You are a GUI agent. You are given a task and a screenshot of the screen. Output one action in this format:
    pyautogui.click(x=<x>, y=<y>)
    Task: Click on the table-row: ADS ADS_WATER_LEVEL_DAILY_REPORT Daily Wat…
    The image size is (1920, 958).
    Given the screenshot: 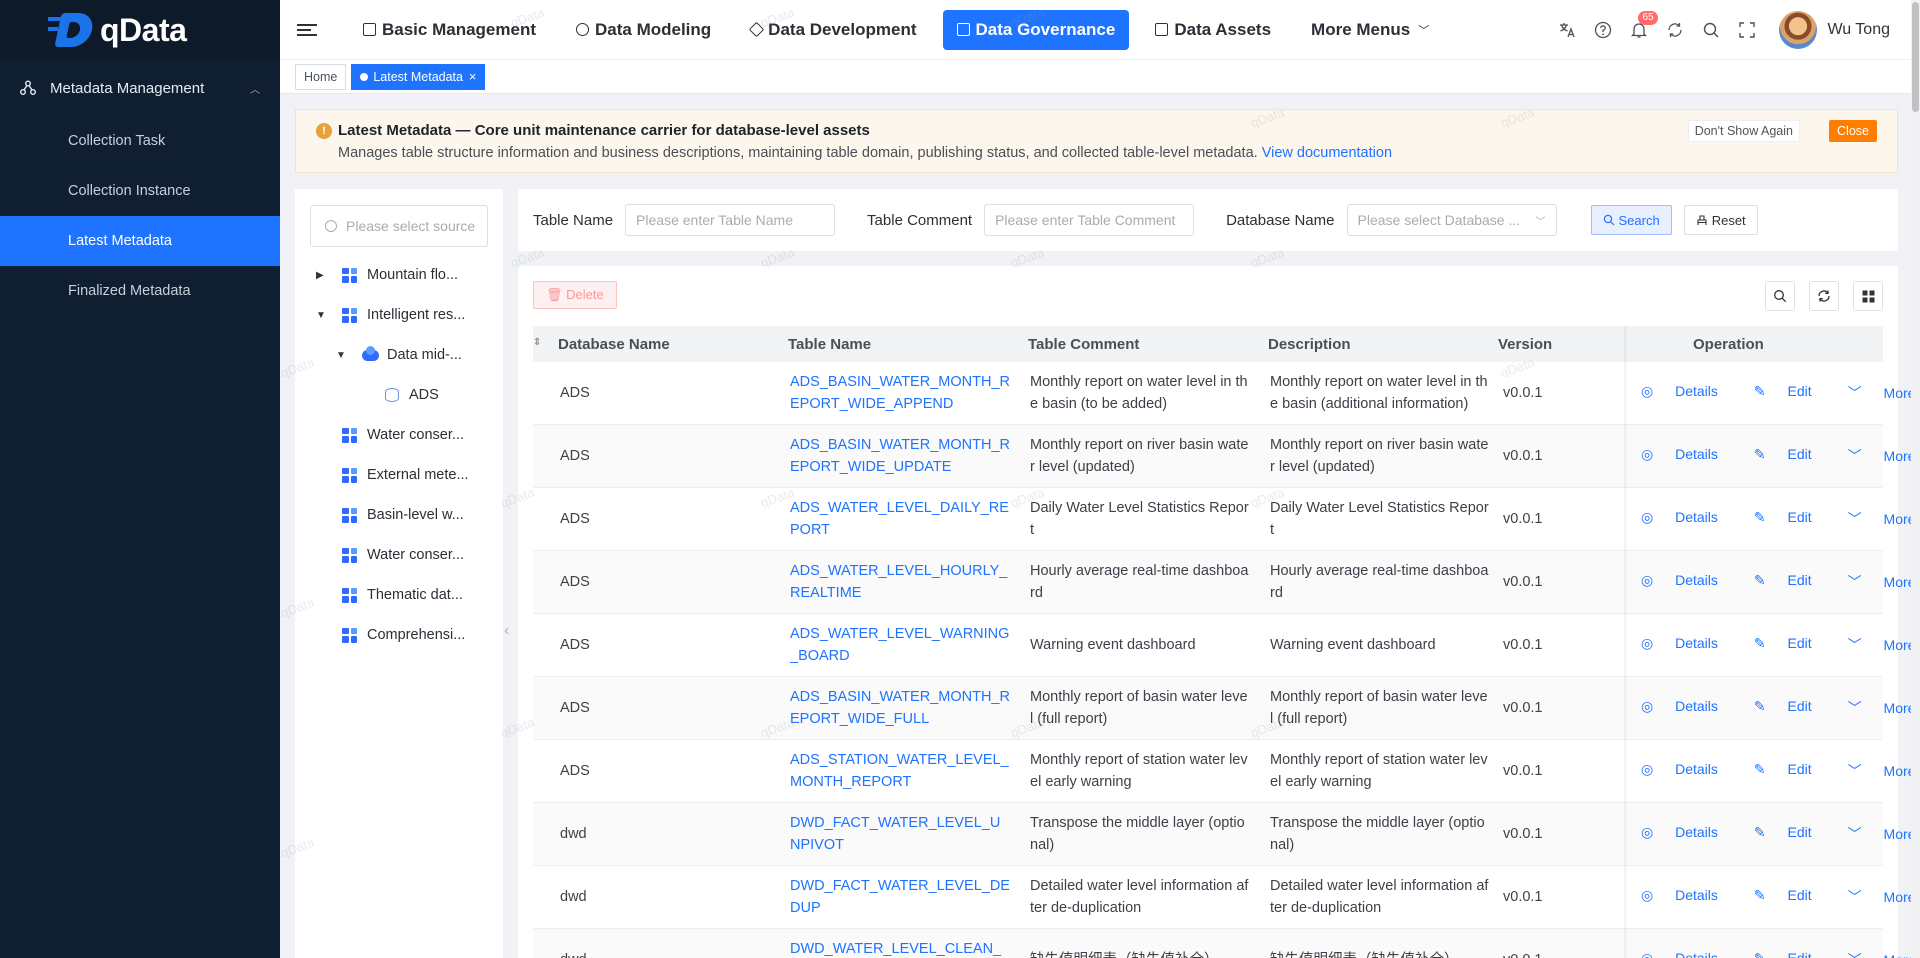 What is the action you would take?
    pyautogui.click(x=1224, y=519)
    